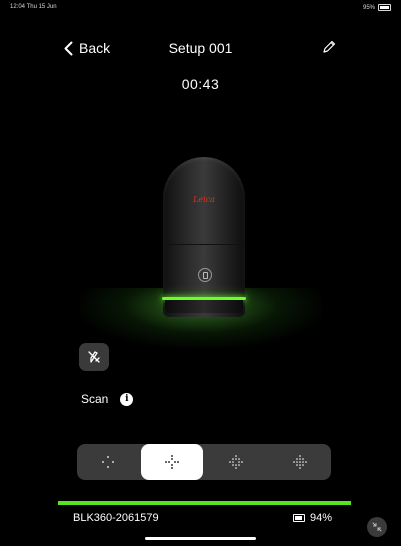  Describe the element at coordinates (377, 7) in the screenshot. I see `status-right: 95%` at that location.